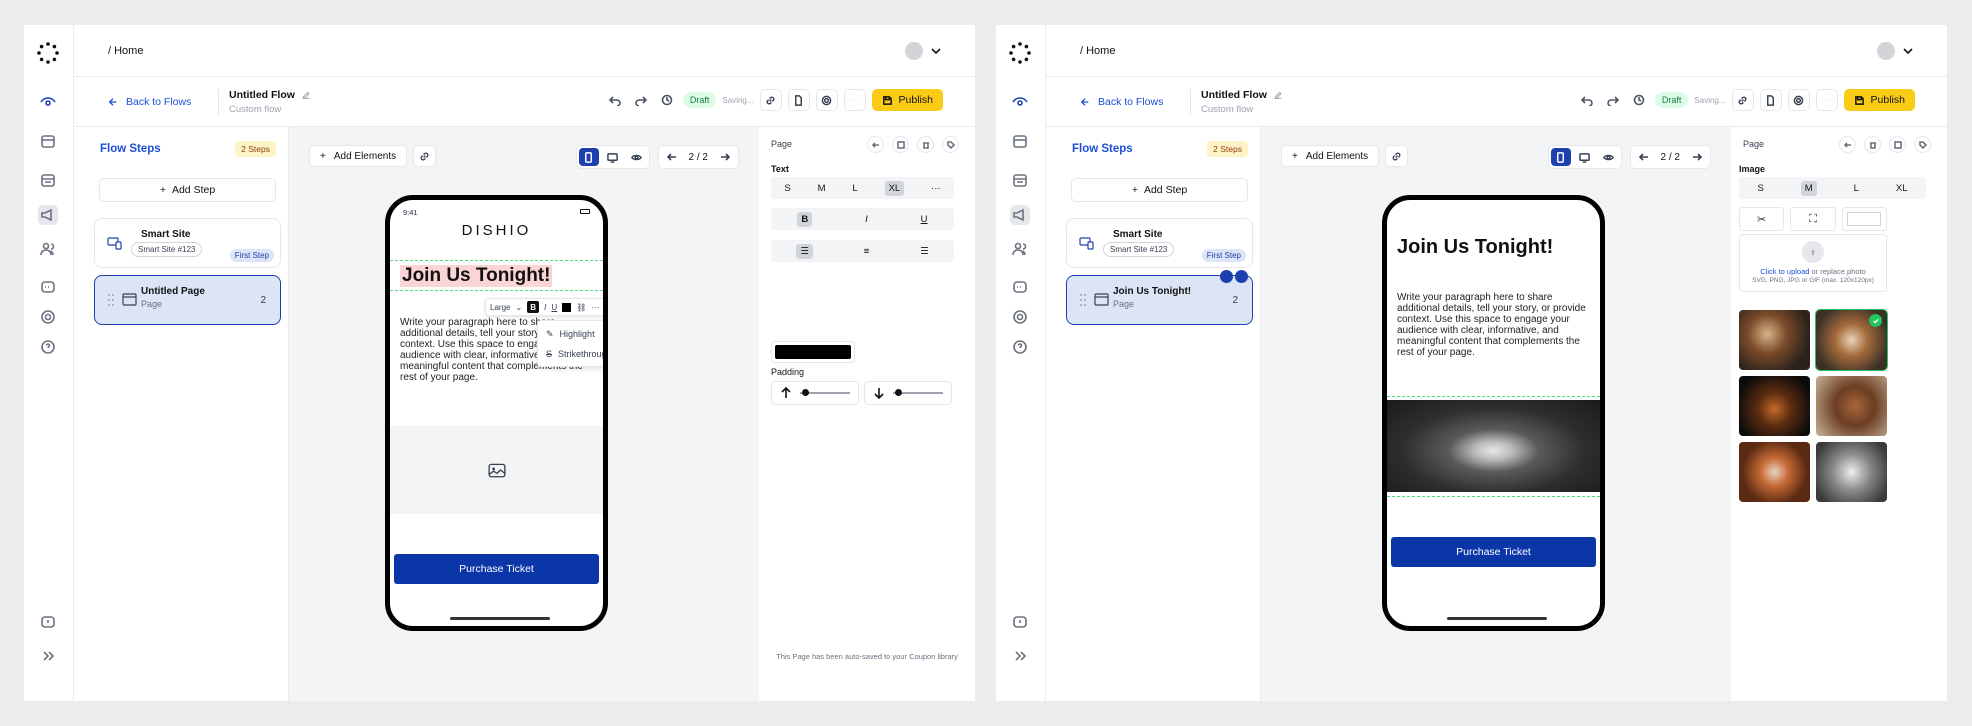  I want to click on highlight-option: ✎ Highlight, so click(570, 334).